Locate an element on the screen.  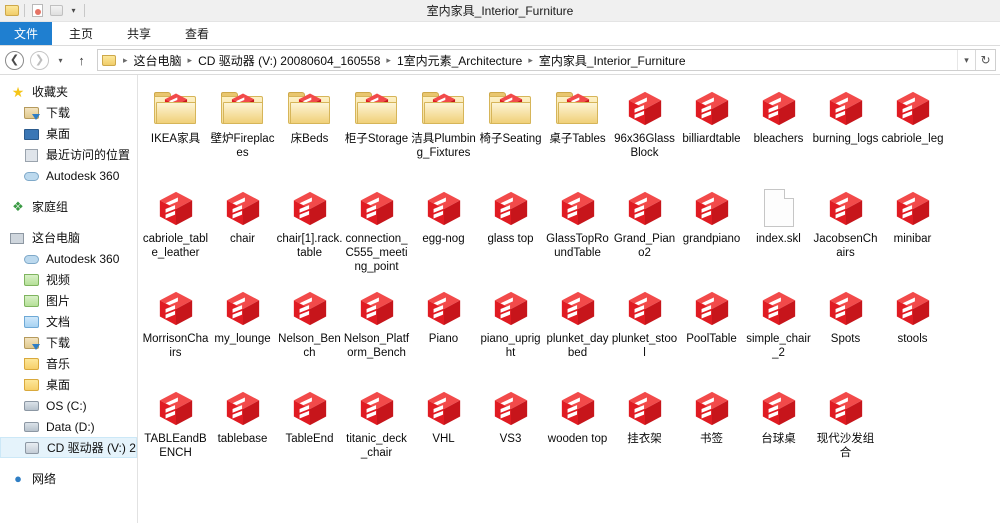
file-item: Spots is located at coordinates (845, 331).